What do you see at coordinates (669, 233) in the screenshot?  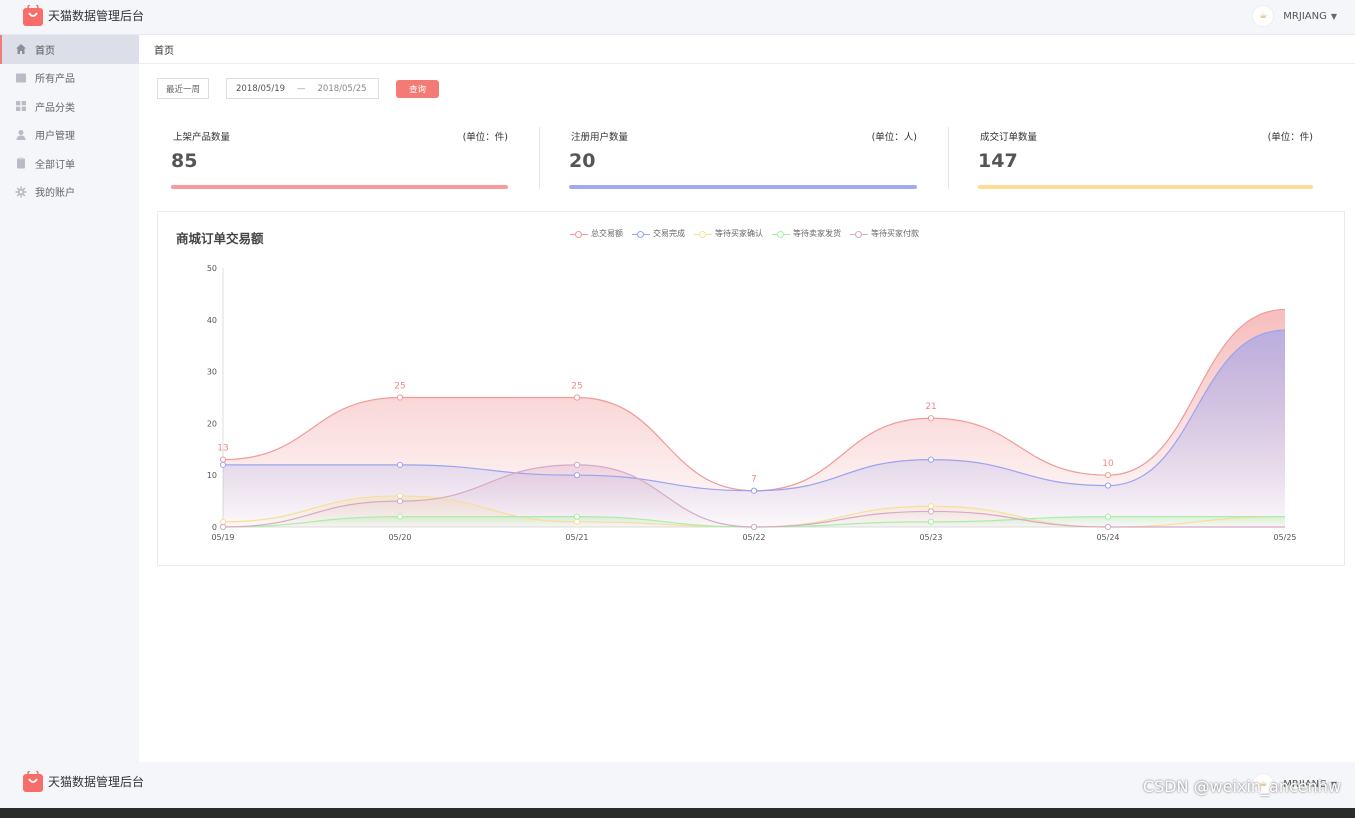 I see `legend-label: 交易完成` at bounding box center [669, 233].